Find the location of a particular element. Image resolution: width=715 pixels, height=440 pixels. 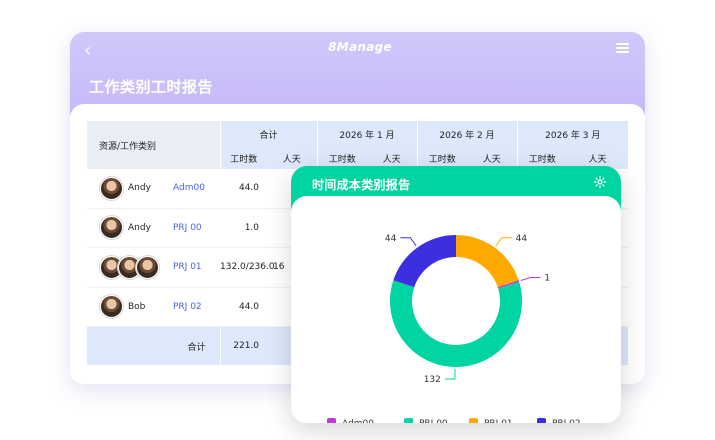

legend-item: PRJ 01 is located at coordinates (491, 420).